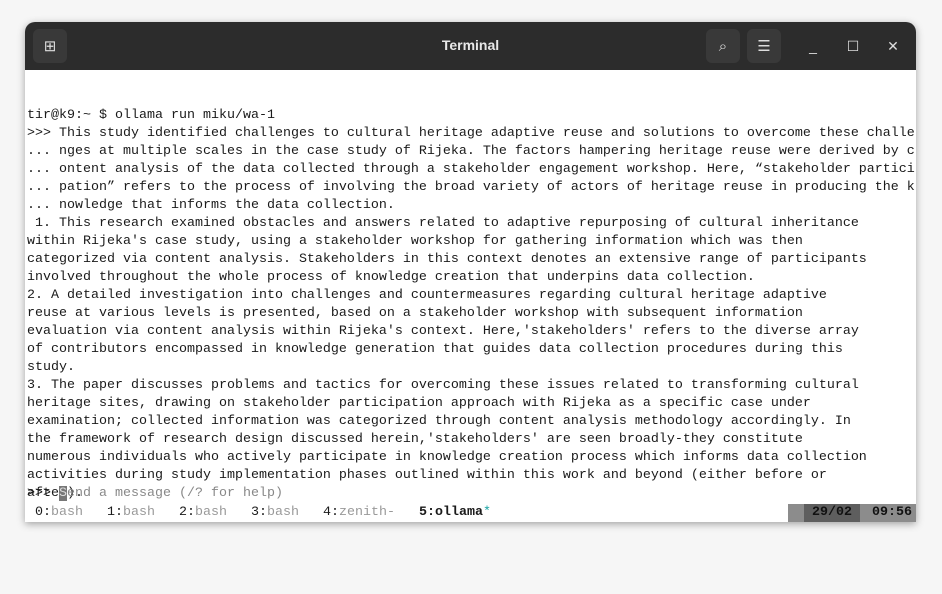 The width and height of the screenshot is (942, 594). I want to click on tab-label: zenith-, so click(367, 512).